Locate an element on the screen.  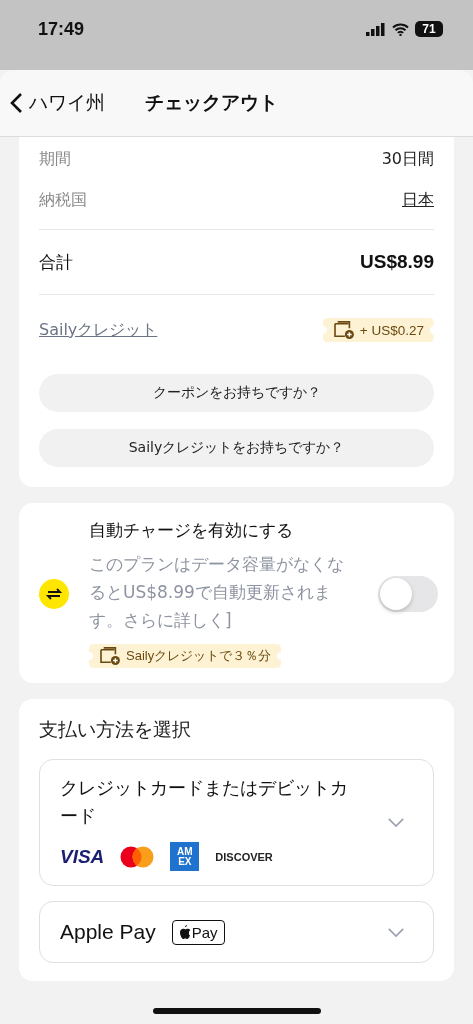
total-amount: US$8.99 is located at coordinates (397, 262).